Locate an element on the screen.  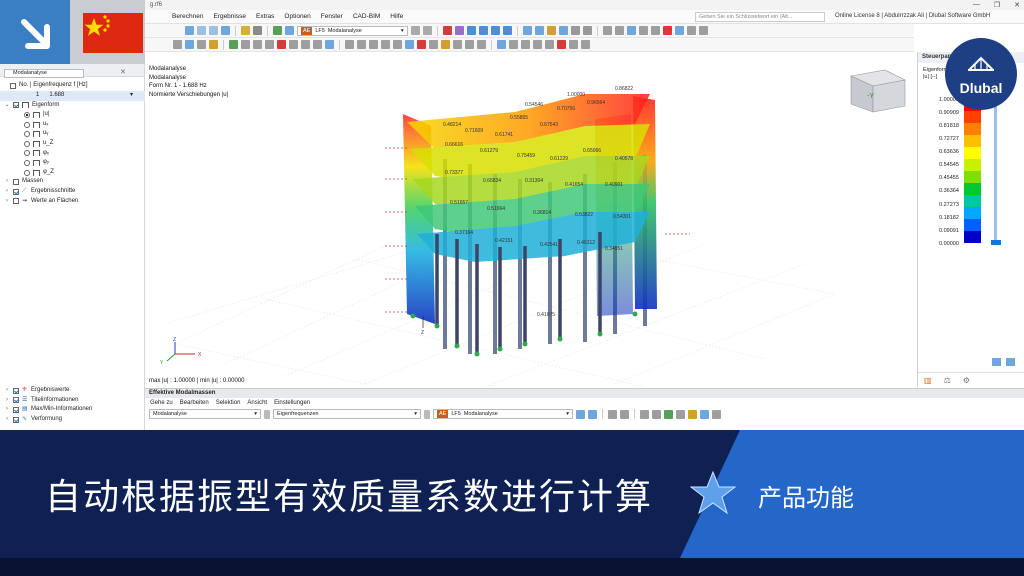
menu-berechnen: Berechnen is located at coordinates (187, 16).